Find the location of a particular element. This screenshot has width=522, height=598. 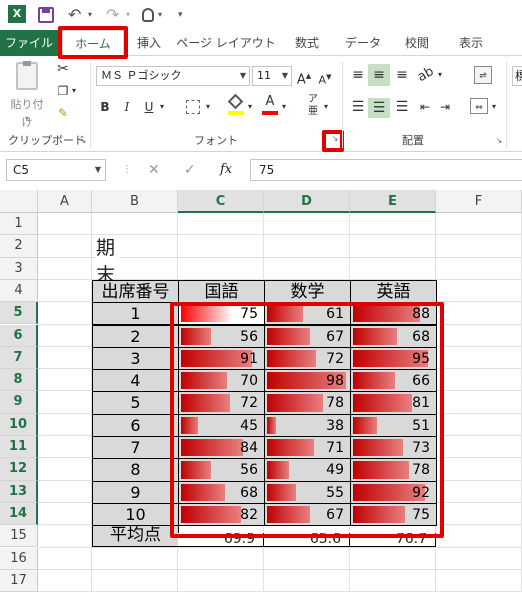

save-icon is located at coordinates (46, 15).